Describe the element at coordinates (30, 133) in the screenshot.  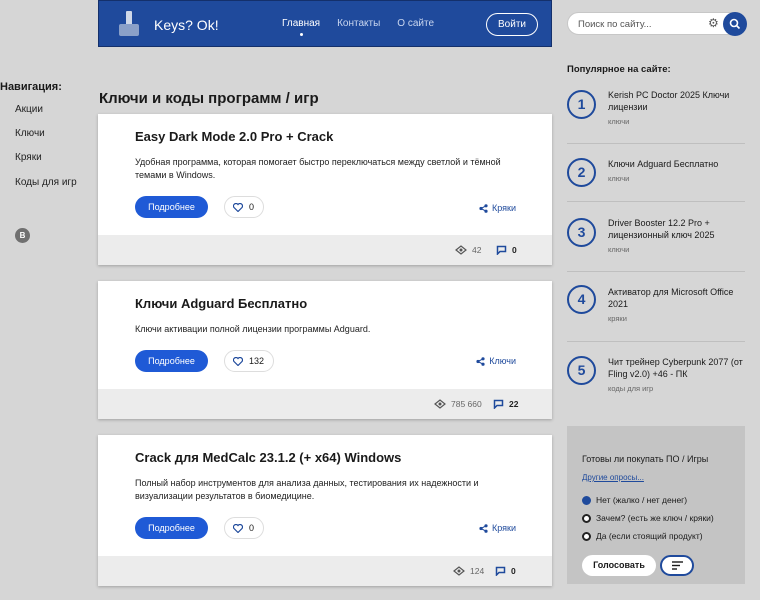
I see `sidebar-item-keys: Ключи` at that location.